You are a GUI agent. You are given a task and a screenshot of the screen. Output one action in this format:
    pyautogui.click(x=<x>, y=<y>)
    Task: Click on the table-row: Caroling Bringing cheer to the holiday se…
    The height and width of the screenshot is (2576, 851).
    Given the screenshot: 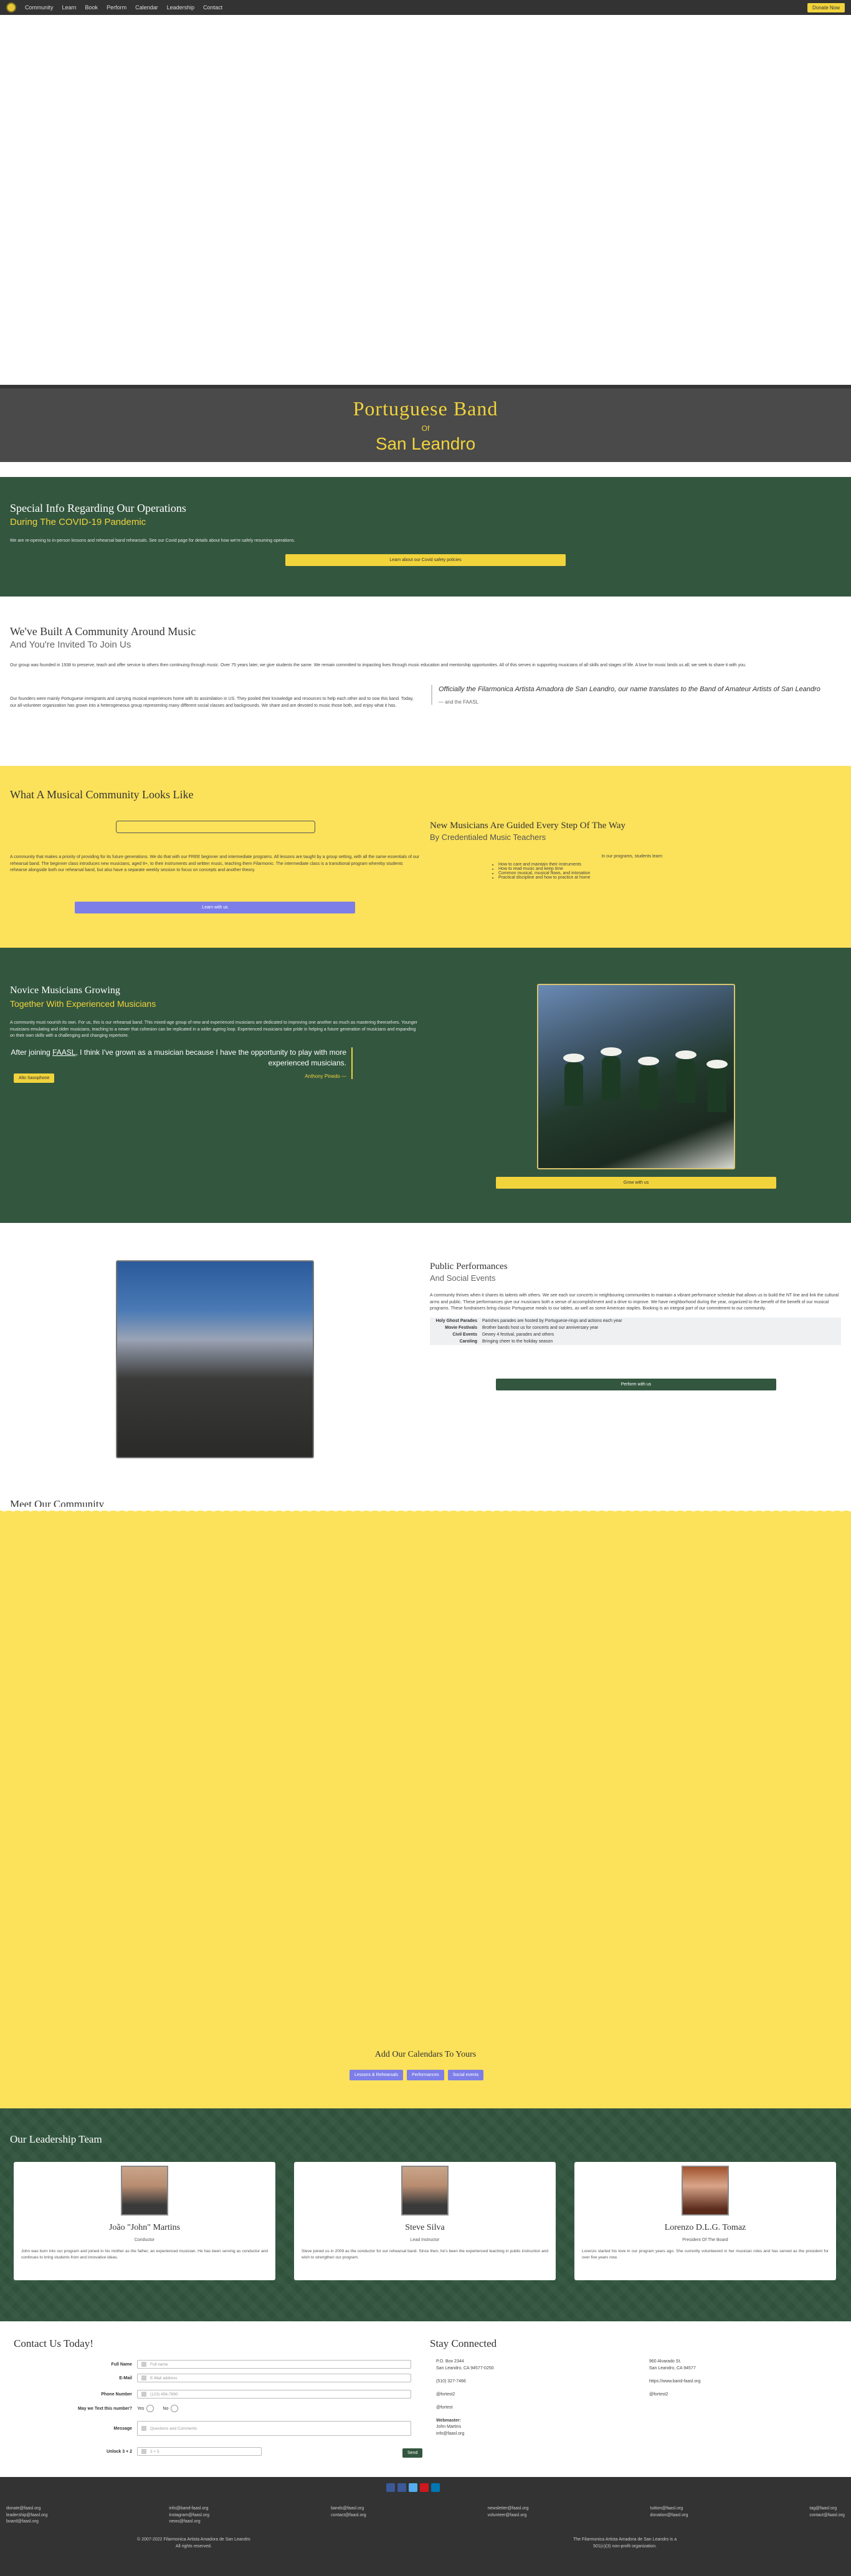 What is the action you would take?
    pyautogui.click(x=635, y=1341)
    